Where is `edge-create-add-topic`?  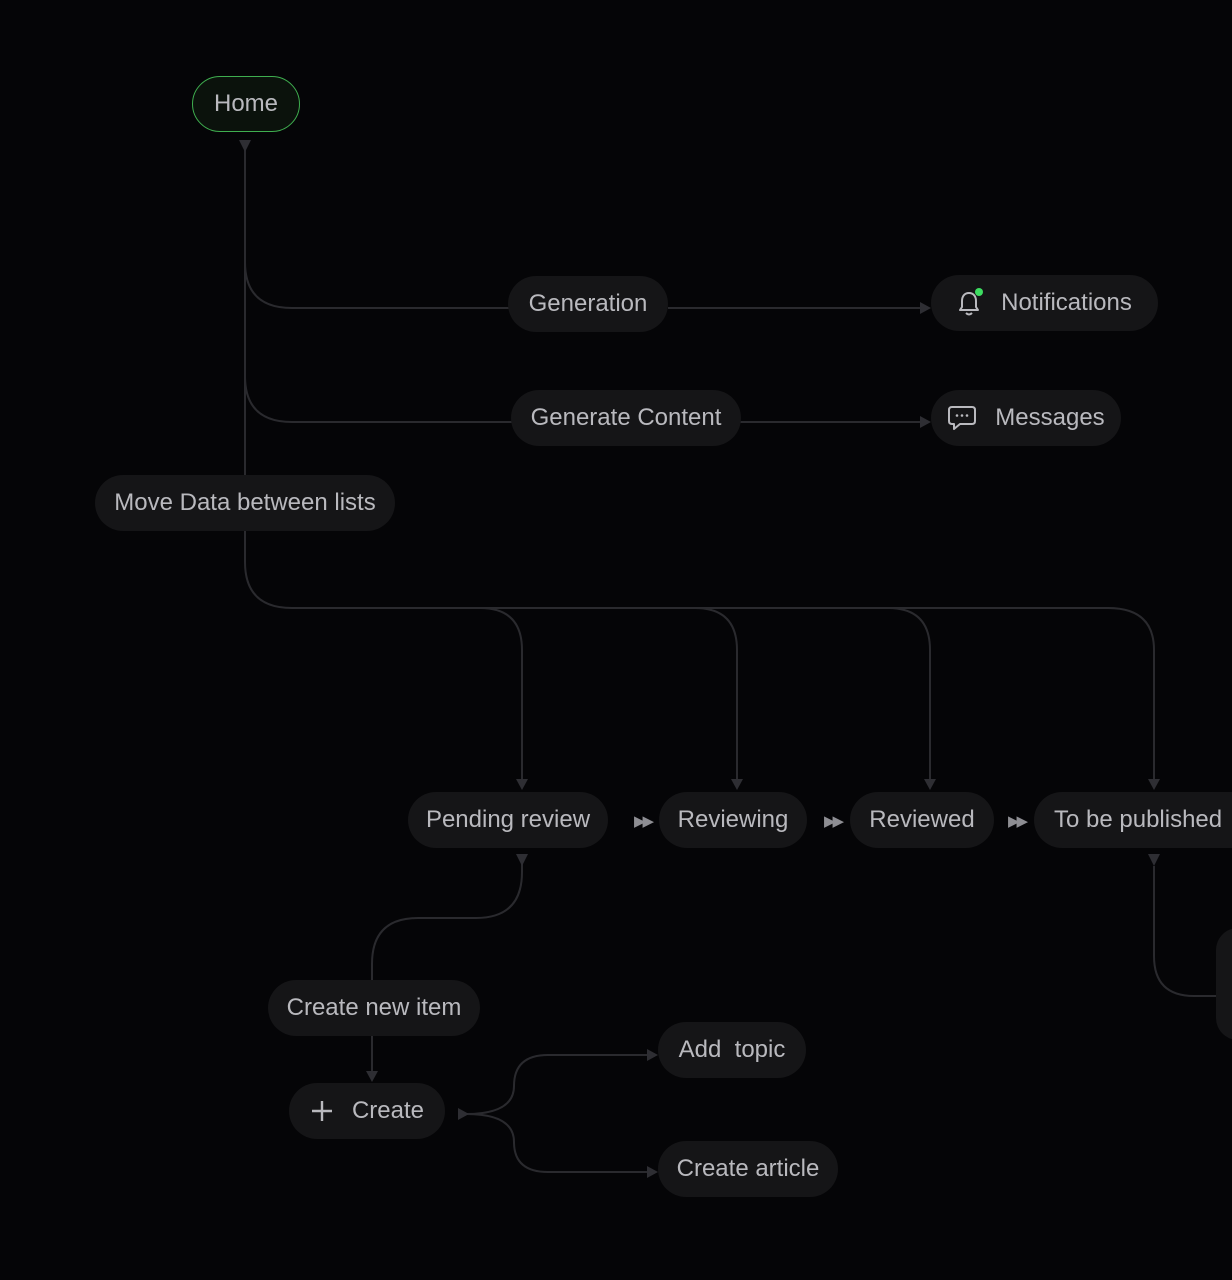
edge-create-add-topic is located at coordinates (556, 1084).